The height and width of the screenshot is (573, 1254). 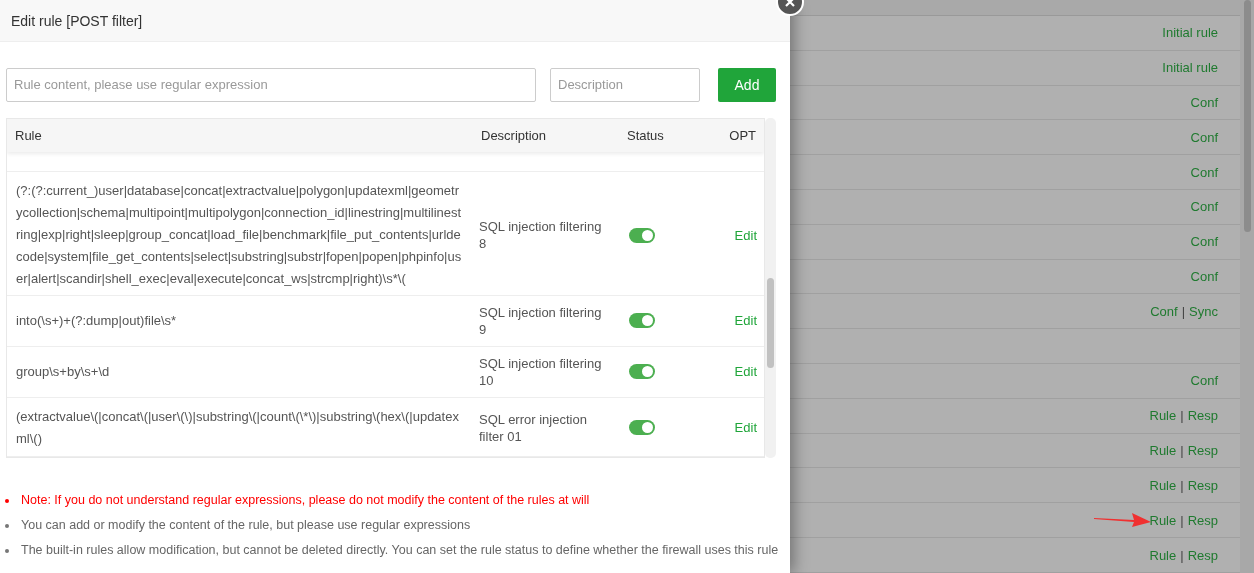 What do you see at coordinates (395, 21) in the screenshot?
I see `dialog-title: Edit rule [POST filter]` at bounding box center [395, 21].